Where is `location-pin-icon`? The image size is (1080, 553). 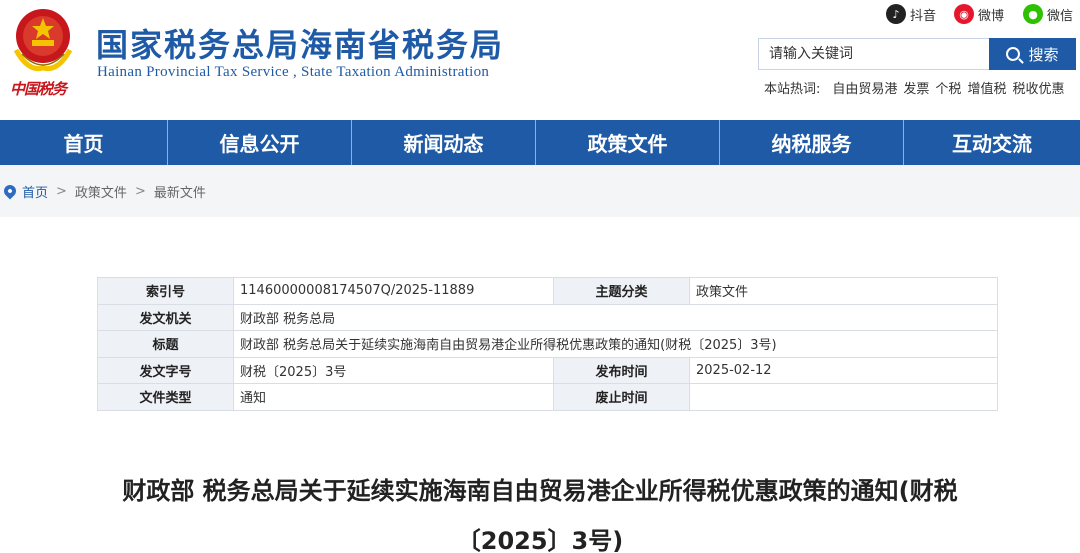 location-pin-icon is located at coordinates (10, 191).